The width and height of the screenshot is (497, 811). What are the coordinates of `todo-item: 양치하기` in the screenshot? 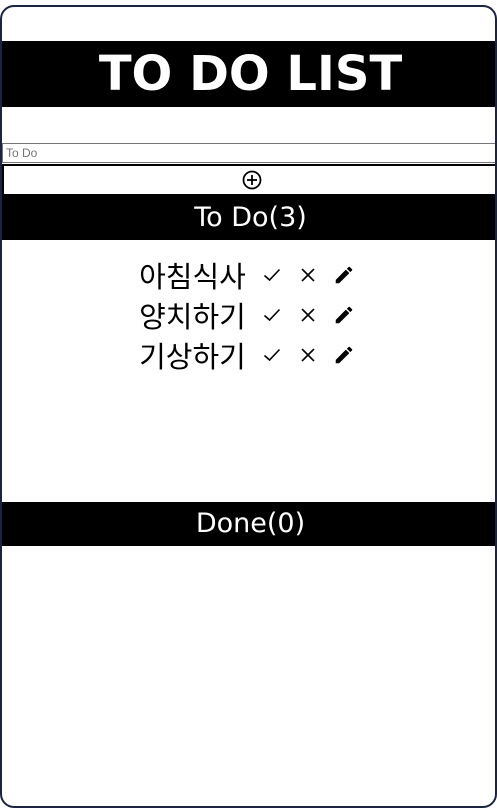 It's located at (248, 315).